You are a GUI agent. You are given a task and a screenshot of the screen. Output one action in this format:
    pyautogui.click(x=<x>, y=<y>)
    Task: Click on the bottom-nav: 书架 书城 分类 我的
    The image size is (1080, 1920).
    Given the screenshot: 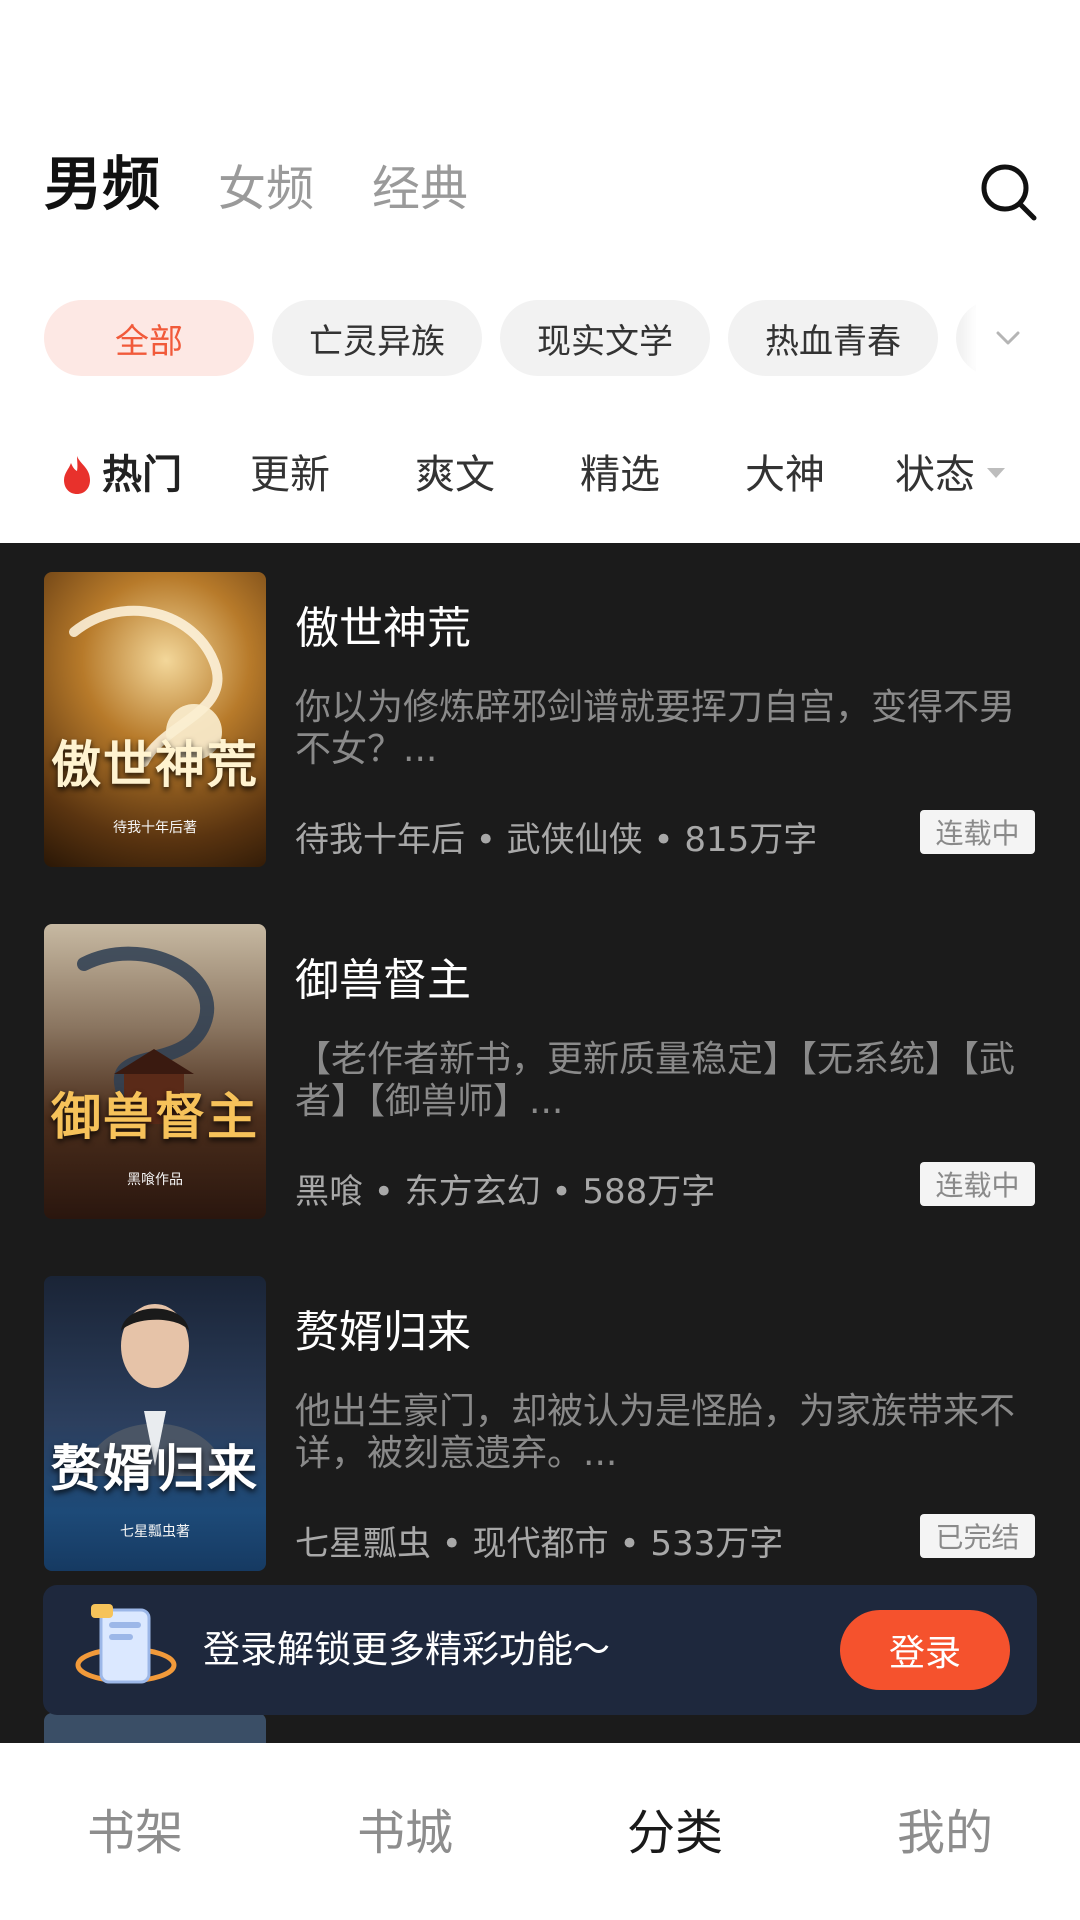 What is the action you would take?
    pyautogui.click(x=540, y=1831)
    